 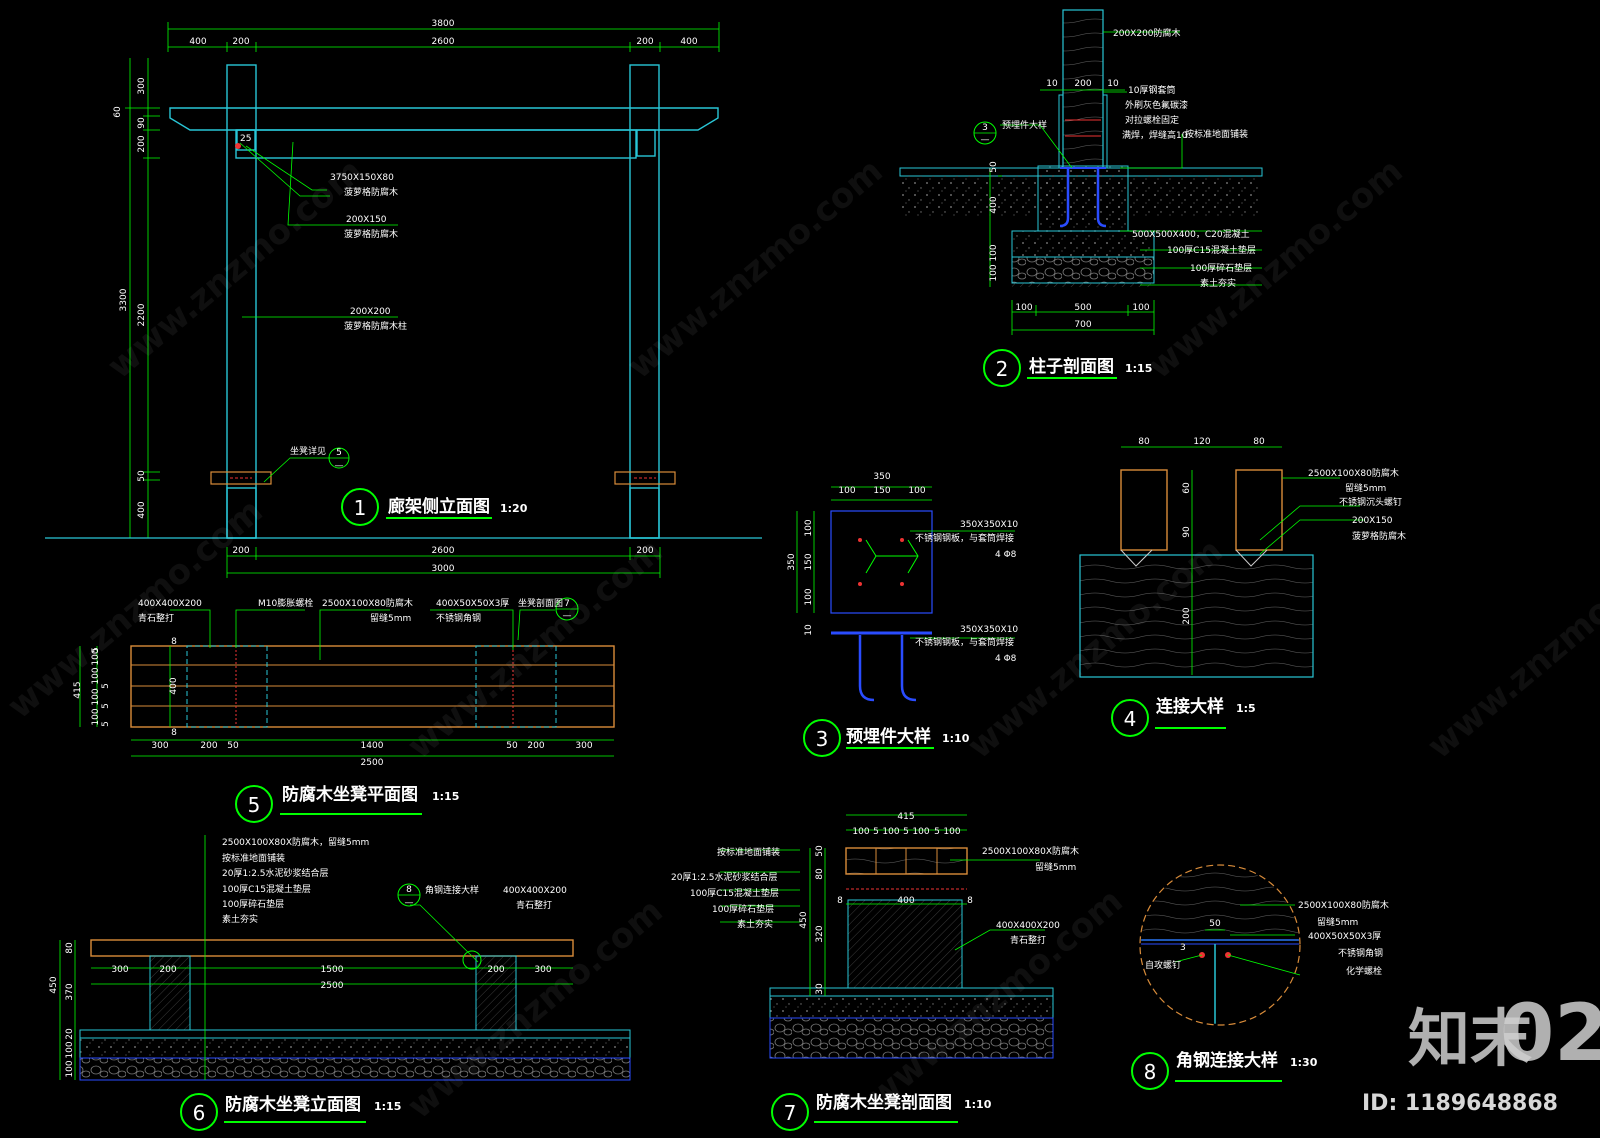 I want to click on v3-title: 预埋件大样, so click(x=888, y=736).